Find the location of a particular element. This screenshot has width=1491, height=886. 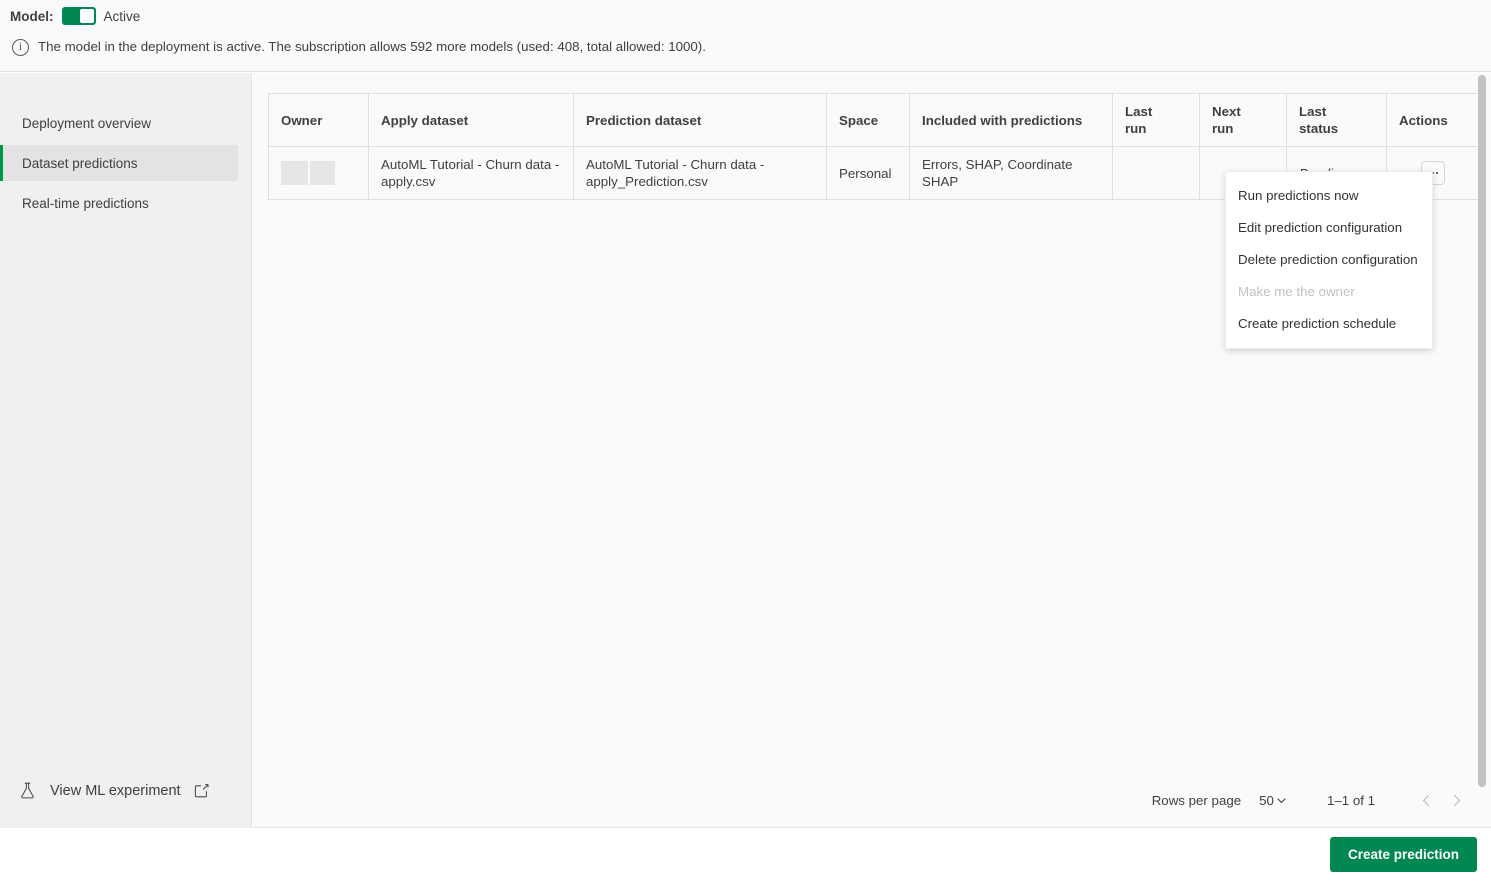

menu-item-create-prediction-schedule: Create prediction schedule is located at coordinates (1329, 324).